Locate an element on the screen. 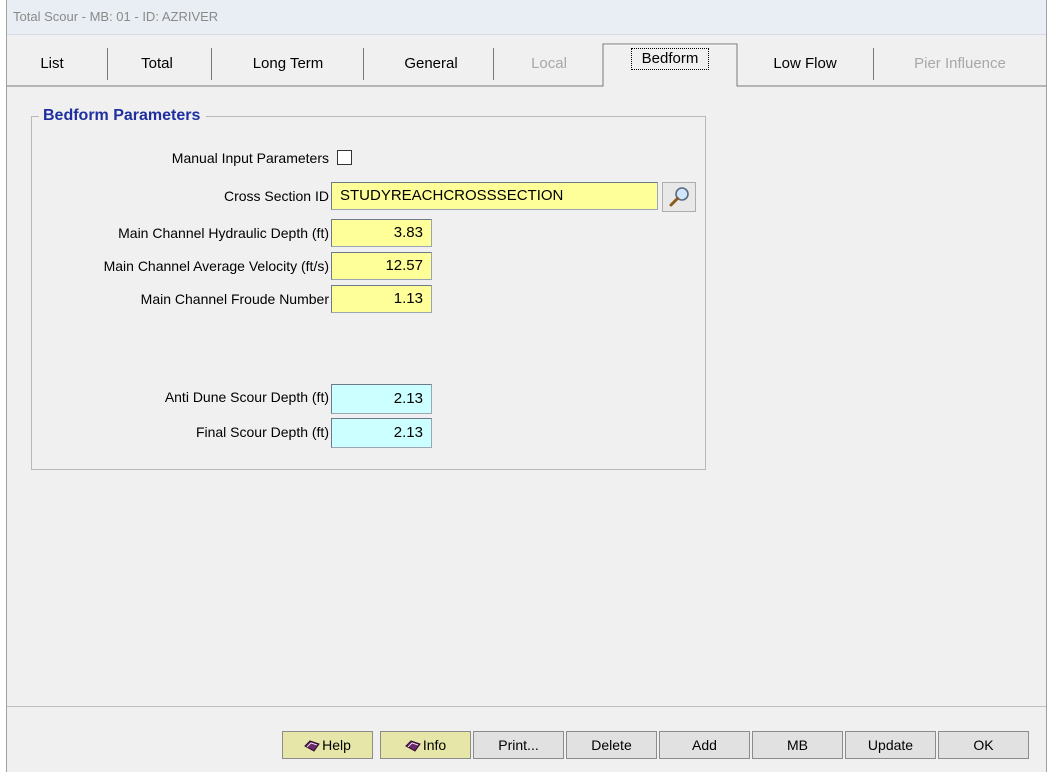 The height and width of the screenshot is (773, 1053). group-title: Bedform Parameters is located at coordinates (123, 116).